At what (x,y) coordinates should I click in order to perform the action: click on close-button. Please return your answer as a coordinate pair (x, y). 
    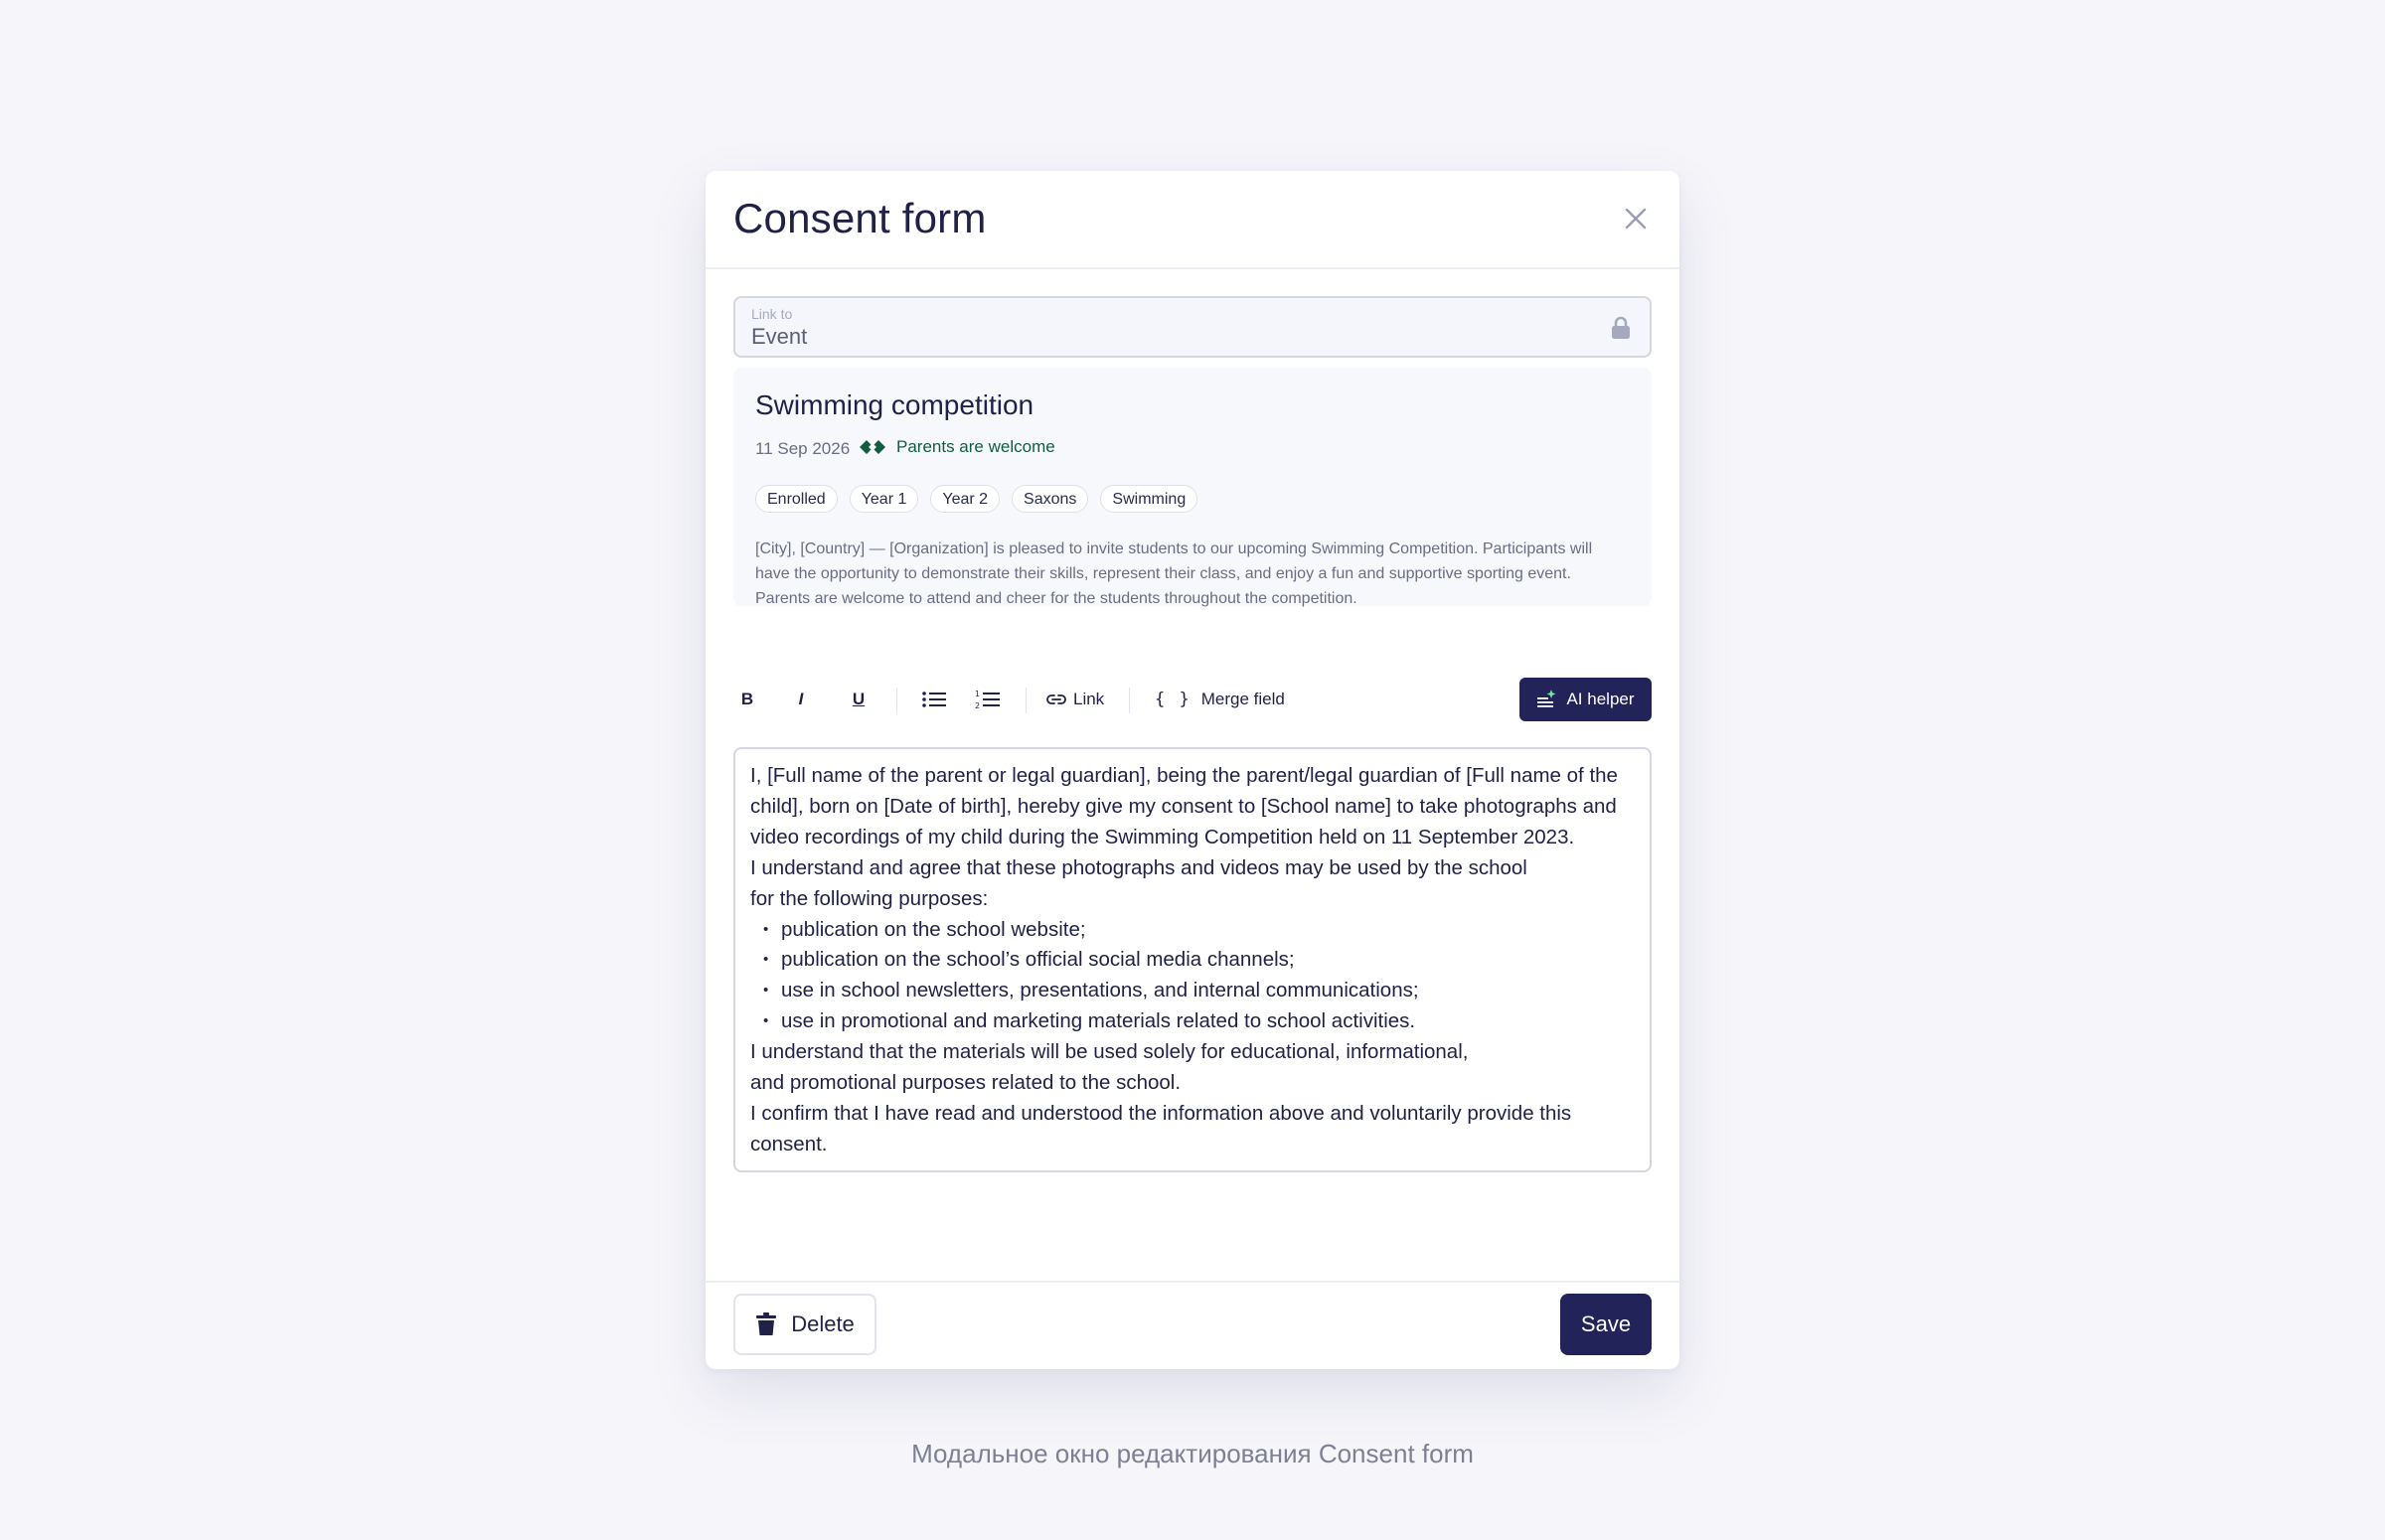
    Looking at the image, I should click on (1636, 219).